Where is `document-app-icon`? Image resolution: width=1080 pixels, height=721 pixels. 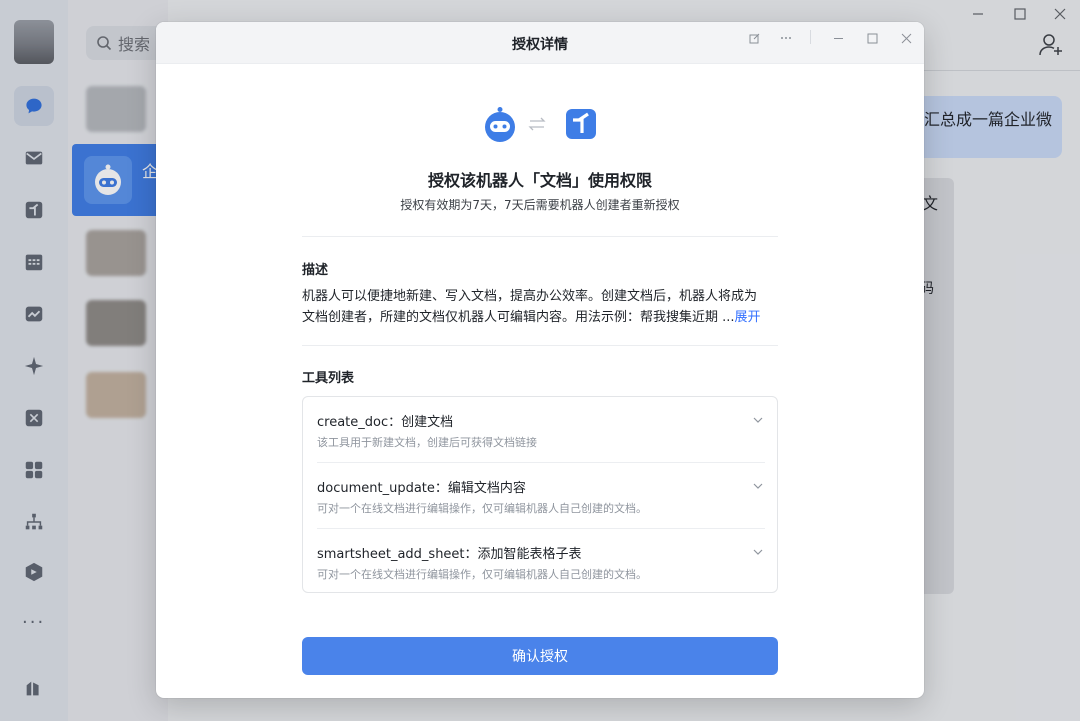 document-app-icon is located at coordinates (581, 124).